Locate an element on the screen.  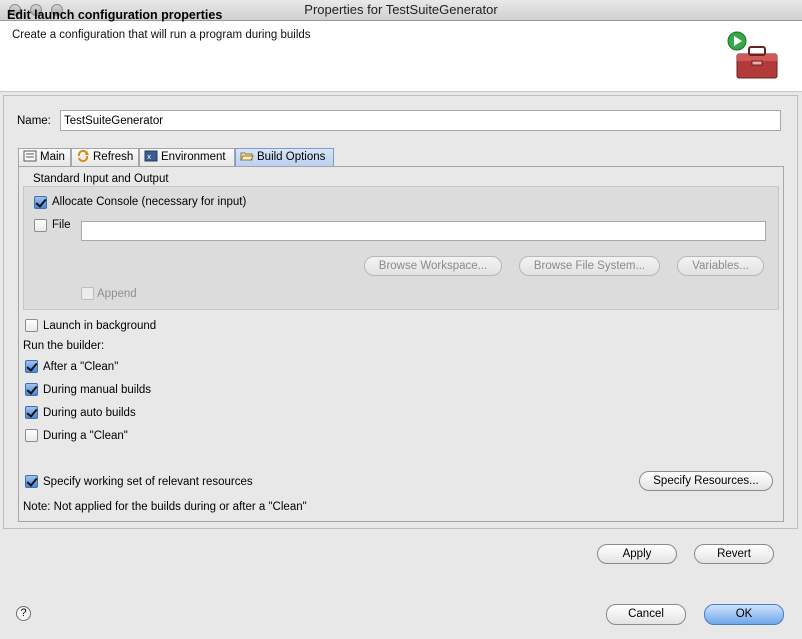
during-manual-builds-checkbox is located at coordinates (31, 389).